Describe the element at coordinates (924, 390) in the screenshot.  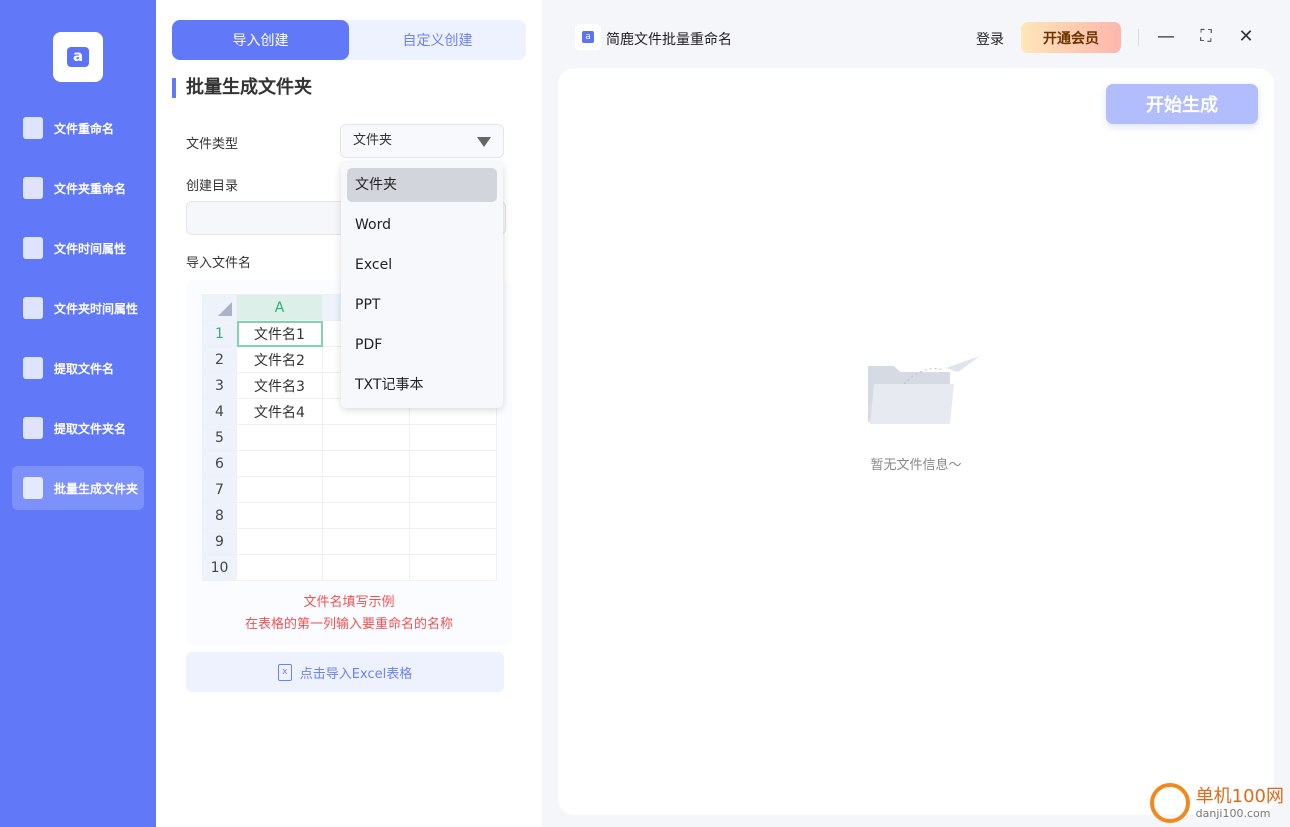
I see `empty-folder-icon` at that location.